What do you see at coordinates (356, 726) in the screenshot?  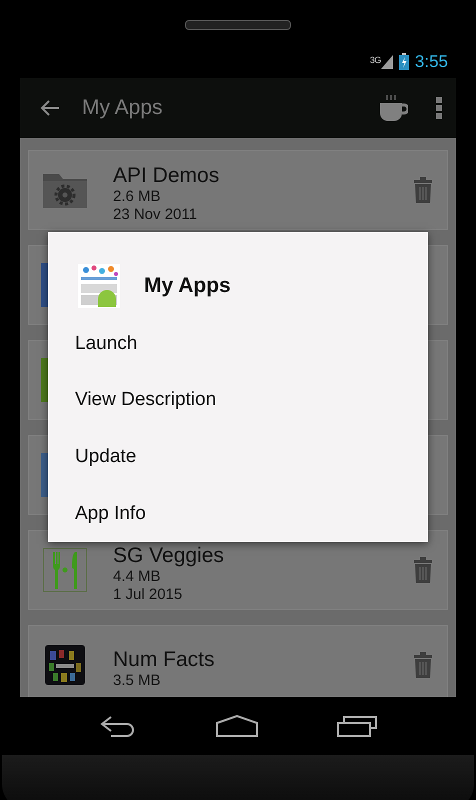 I see `recent-apps-icon` at bounding box center [356, 726].